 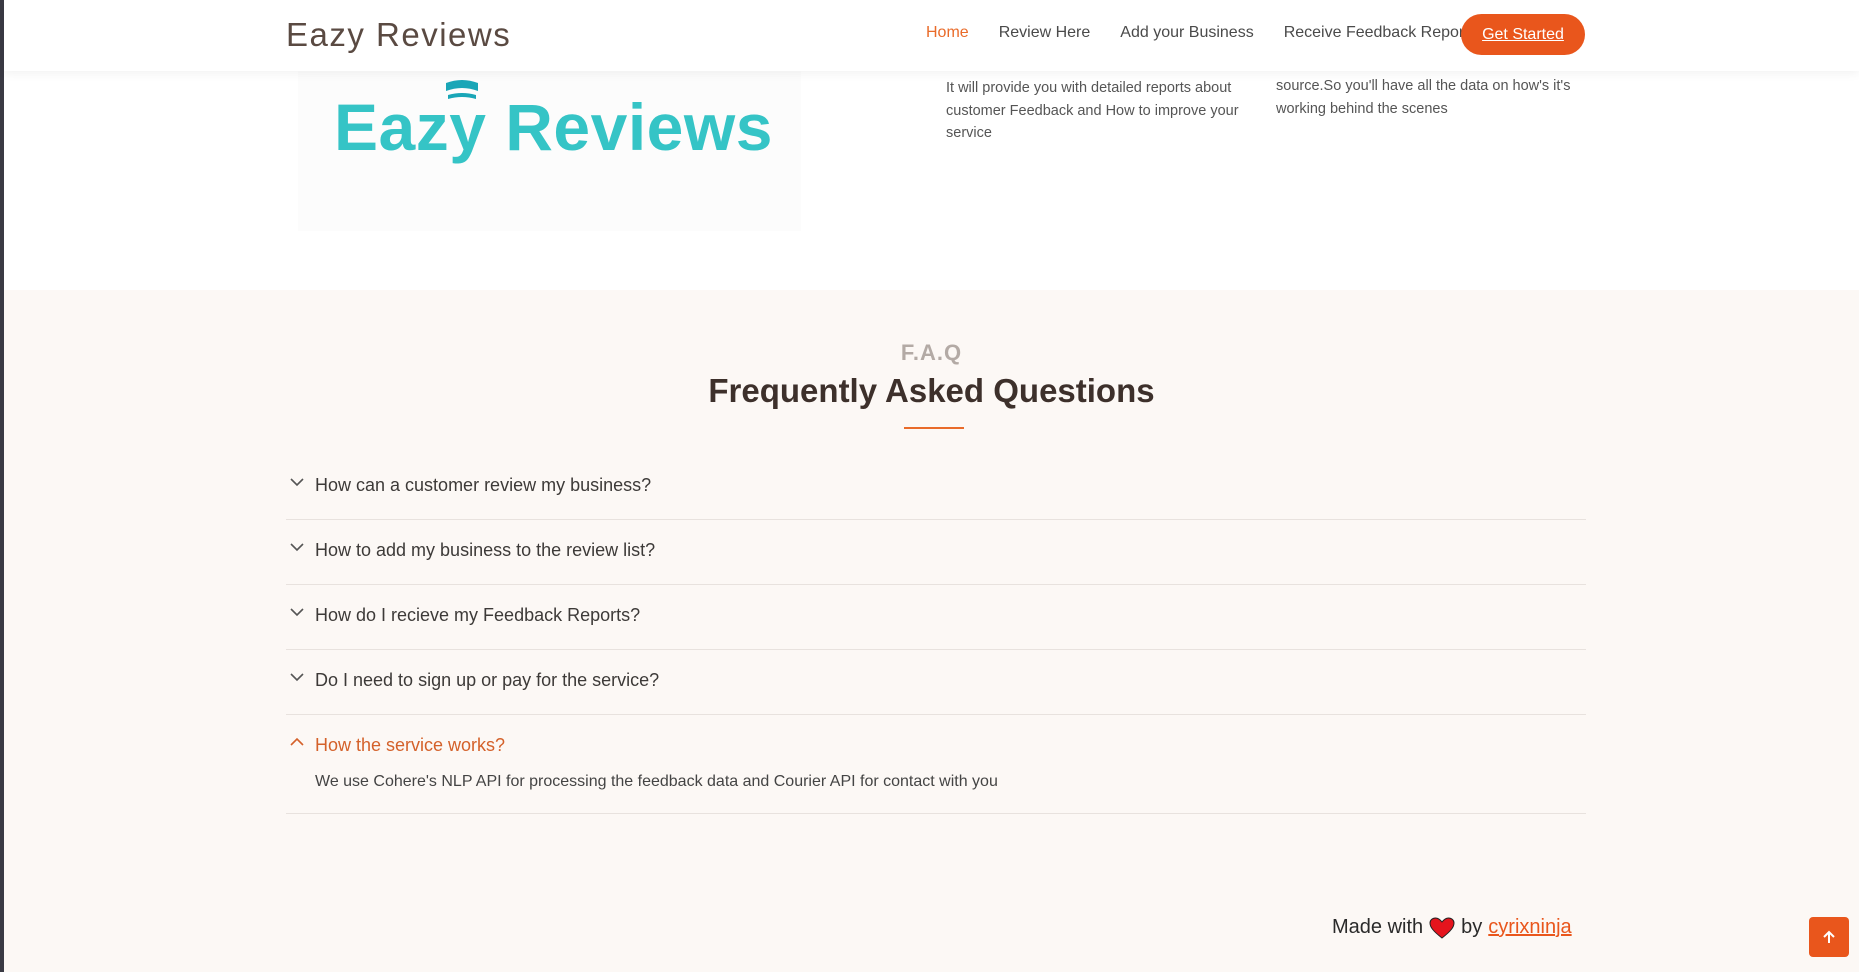 I want to click on faq-question: How can a customer review my business?, so click(x=483, y=485).